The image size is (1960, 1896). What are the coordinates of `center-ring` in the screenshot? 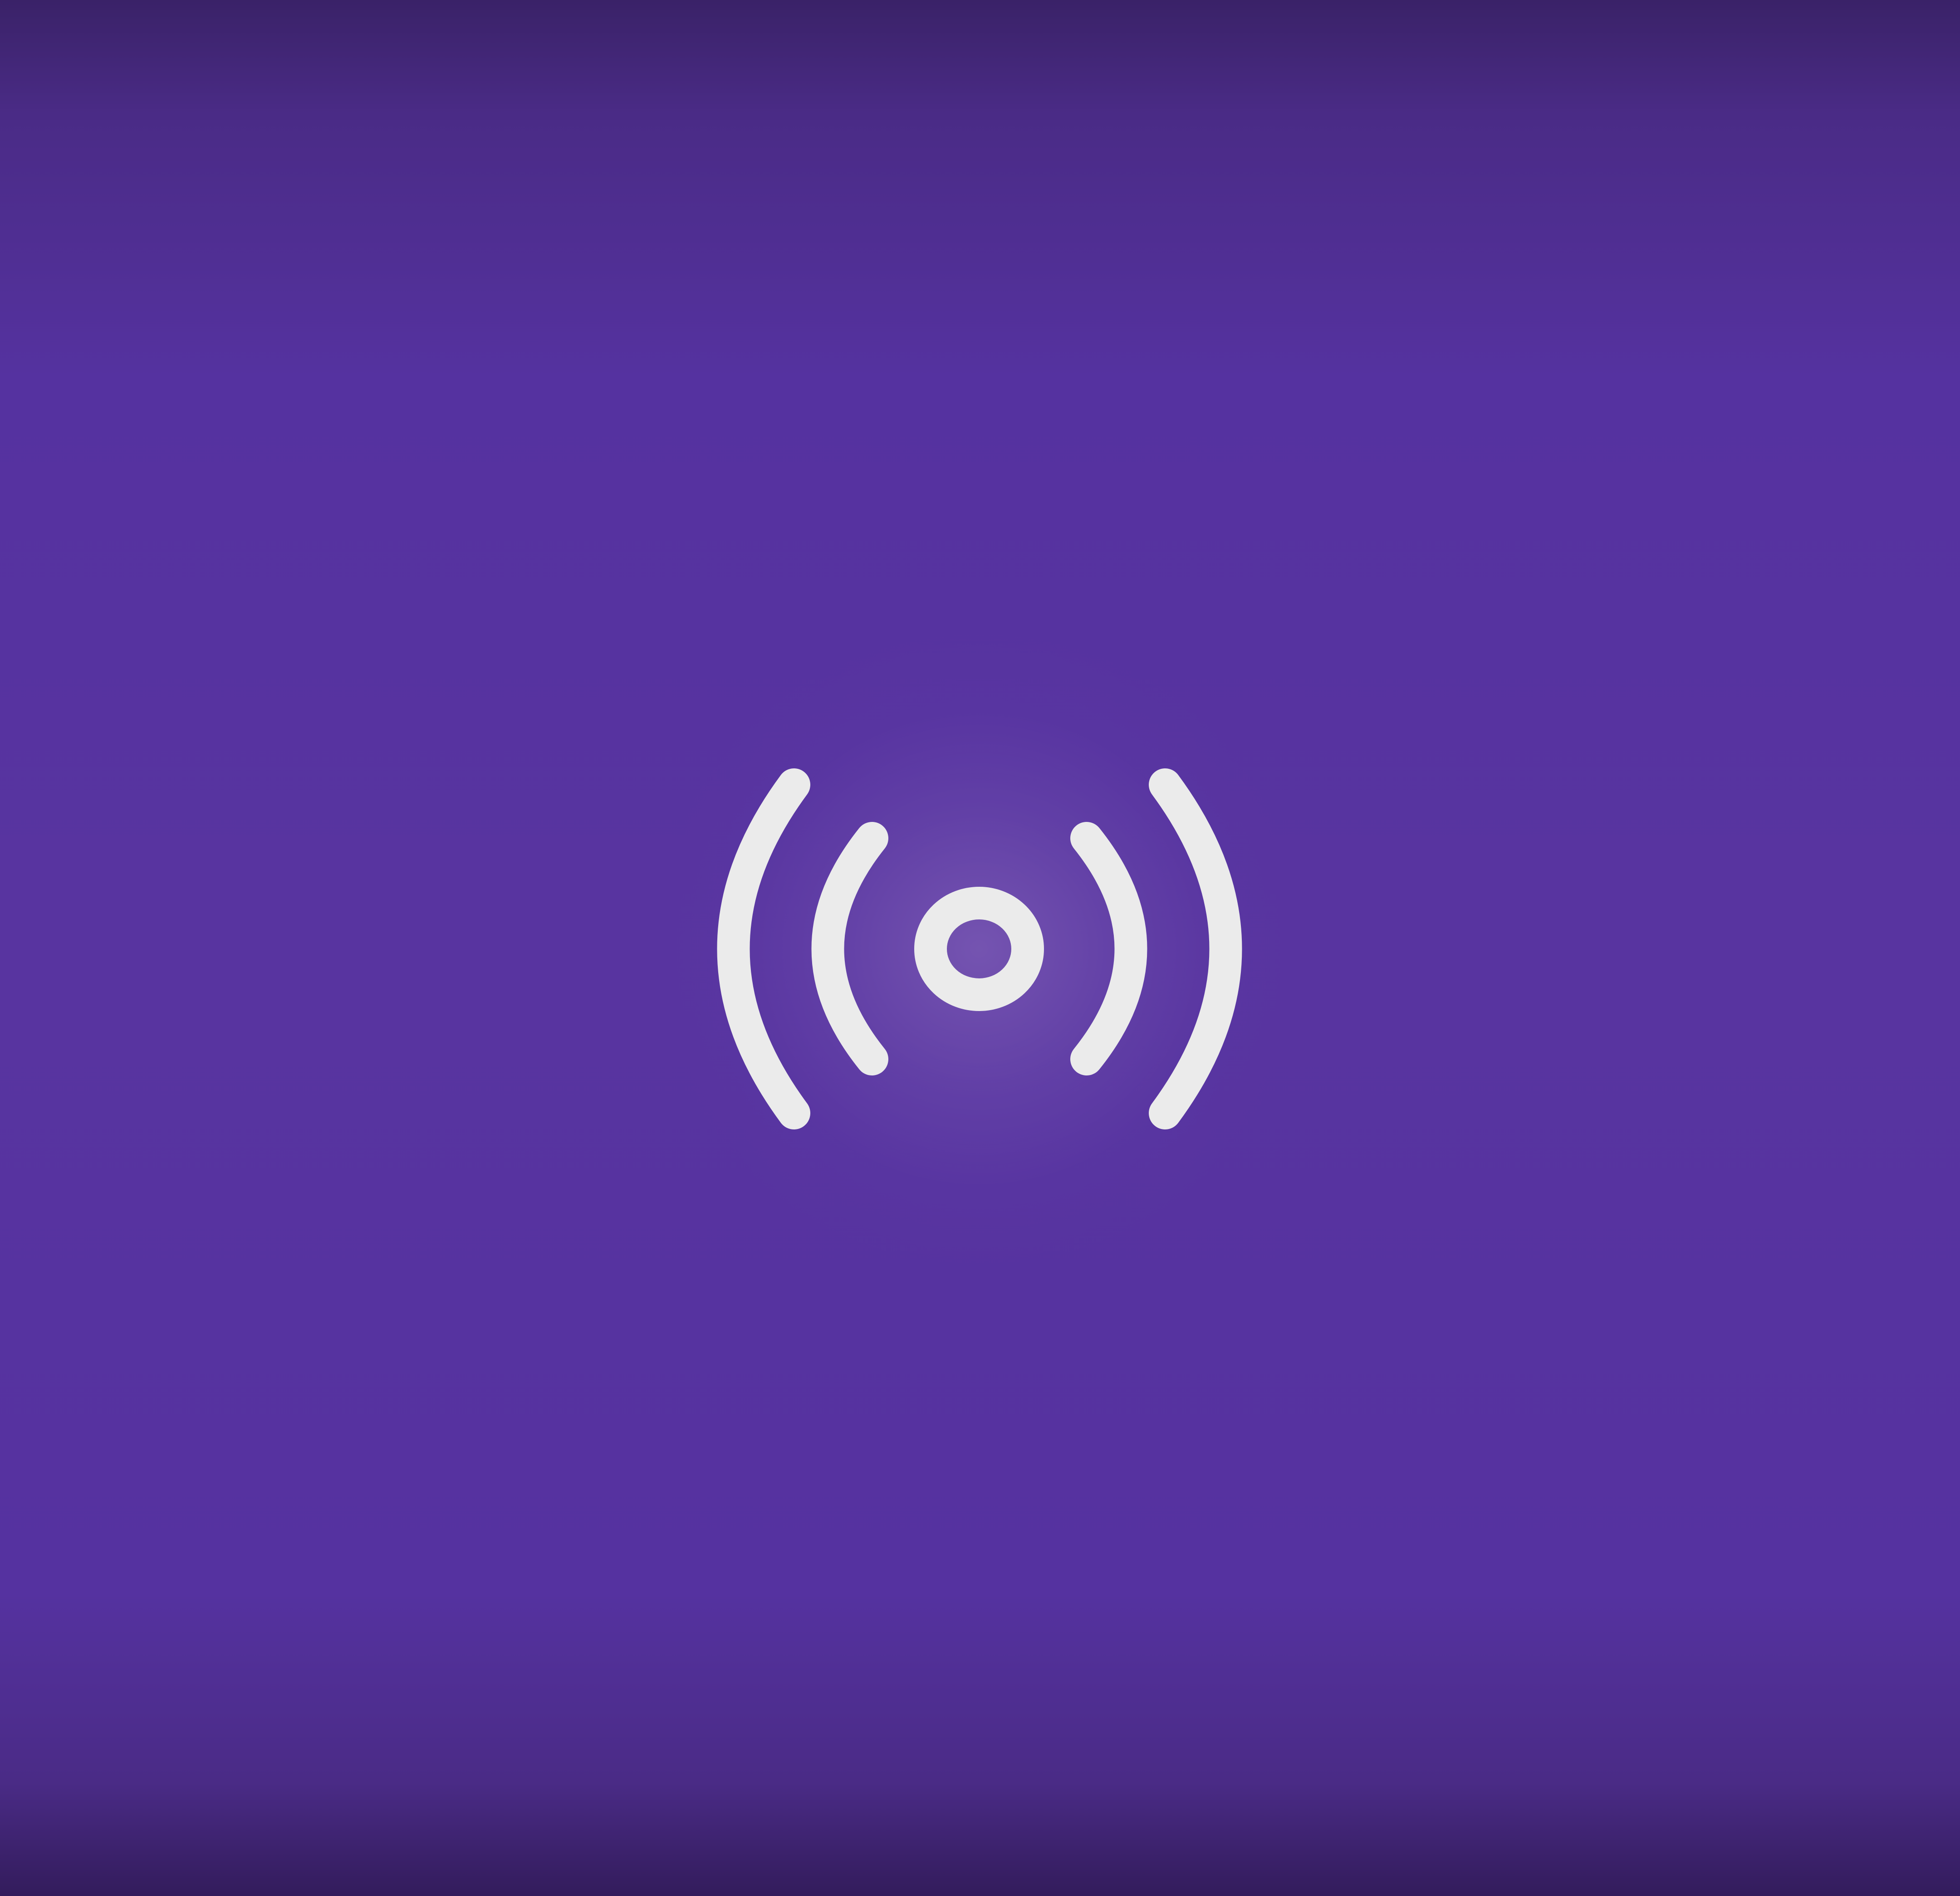 It's located at (979, 949).